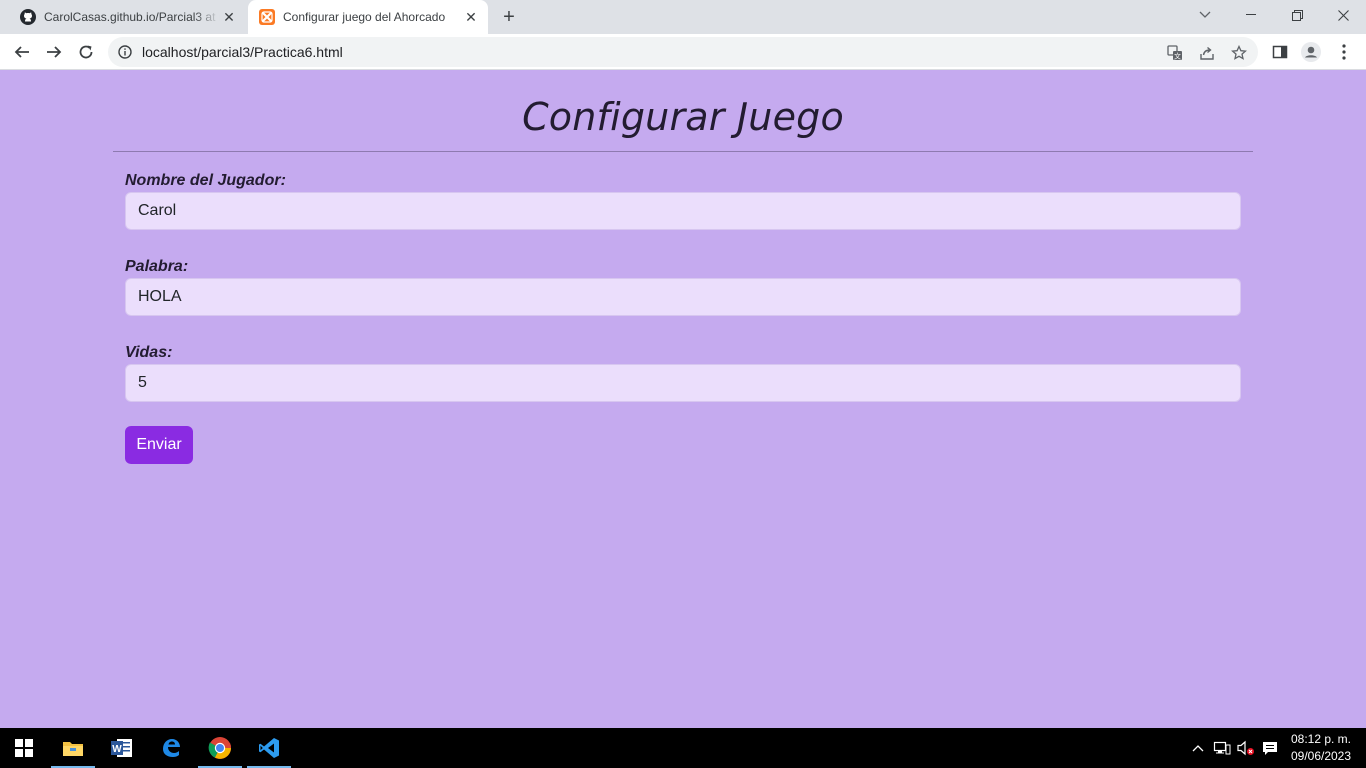  What do you see at coordinates (1321, 739) in the screenshot?
I see `clock-time: 08:12 p. m.` at bounding box center [1321, 739].